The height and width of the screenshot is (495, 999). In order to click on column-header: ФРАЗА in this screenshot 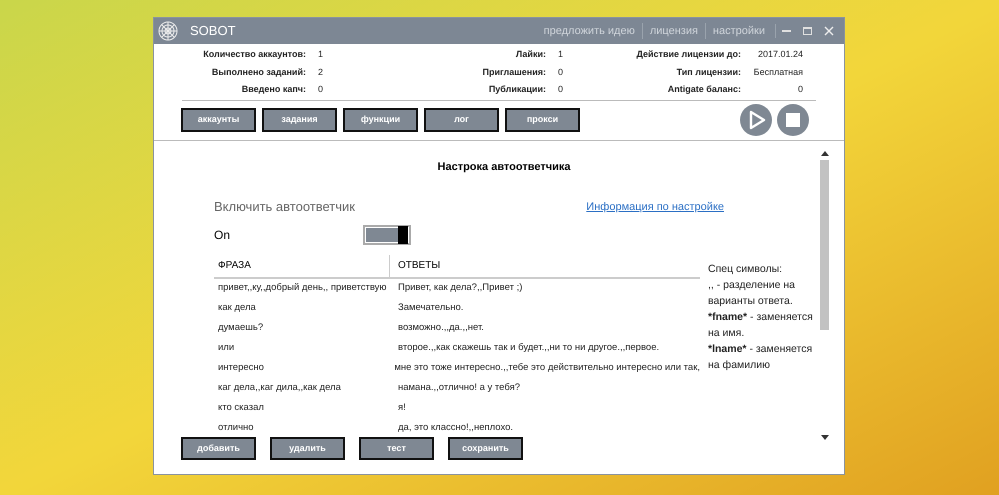, I will do `click(302, 265)`.